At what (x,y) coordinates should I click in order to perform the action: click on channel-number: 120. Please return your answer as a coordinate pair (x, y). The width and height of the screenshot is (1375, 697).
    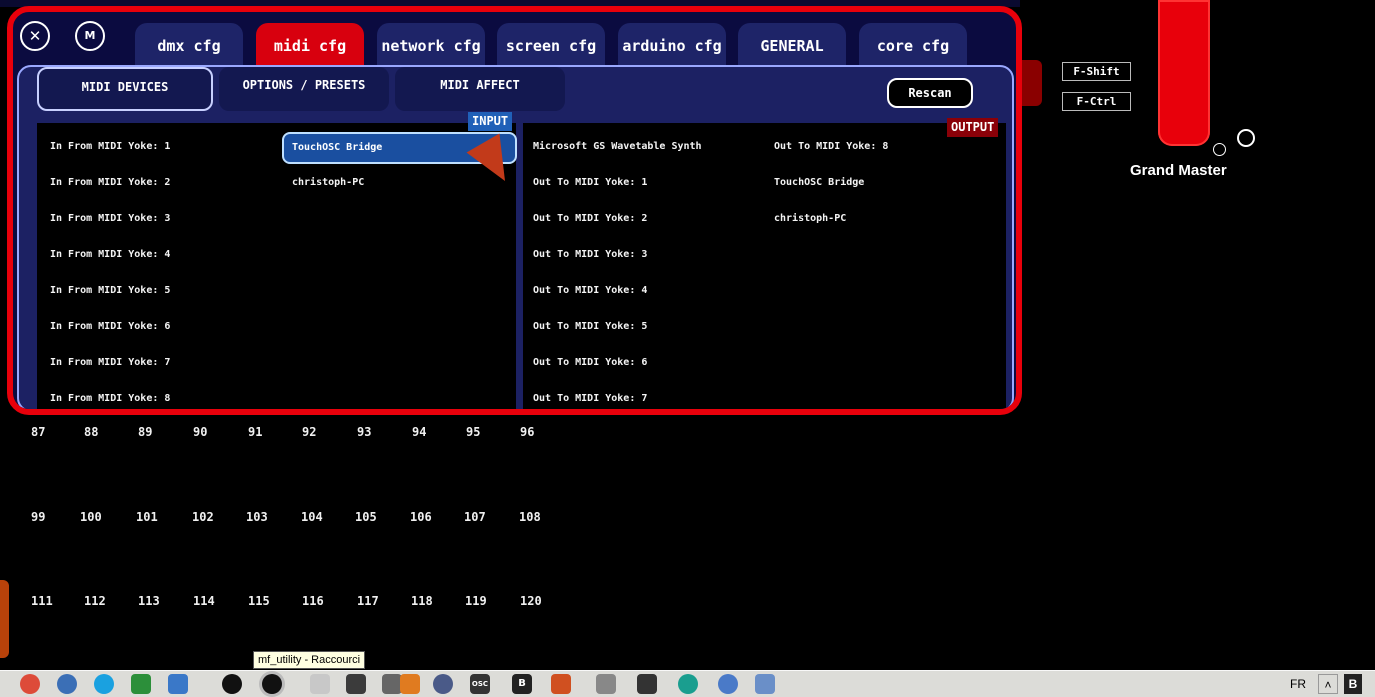
    Looking at the image, I should click on (531, 601).